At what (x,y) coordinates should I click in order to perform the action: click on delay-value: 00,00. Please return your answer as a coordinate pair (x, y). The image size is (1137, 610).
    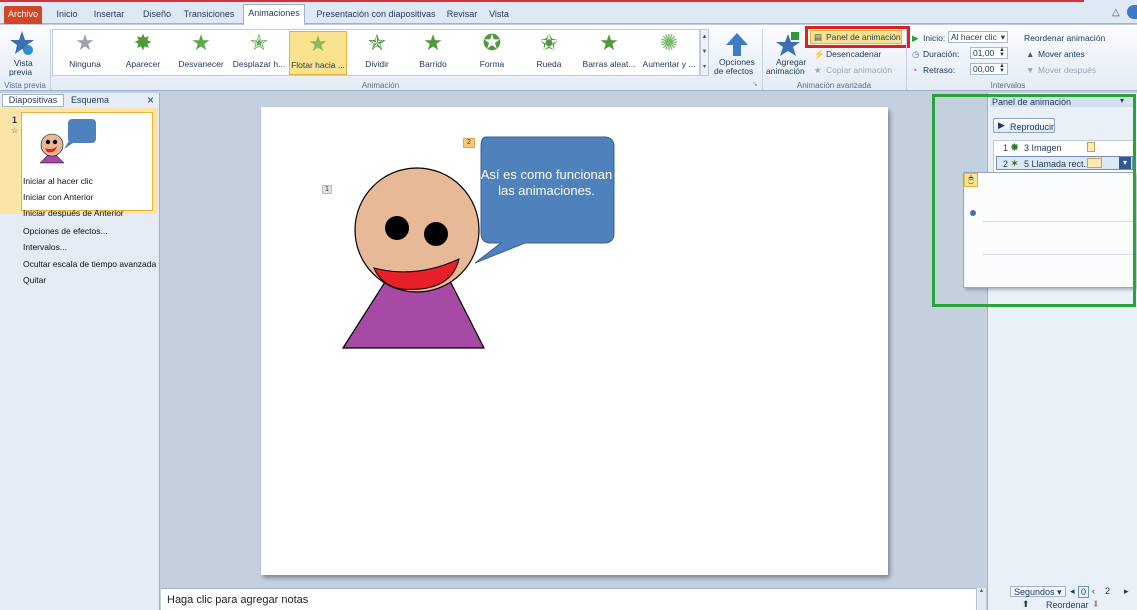
    Looking at the image, I should click on (984, 69).